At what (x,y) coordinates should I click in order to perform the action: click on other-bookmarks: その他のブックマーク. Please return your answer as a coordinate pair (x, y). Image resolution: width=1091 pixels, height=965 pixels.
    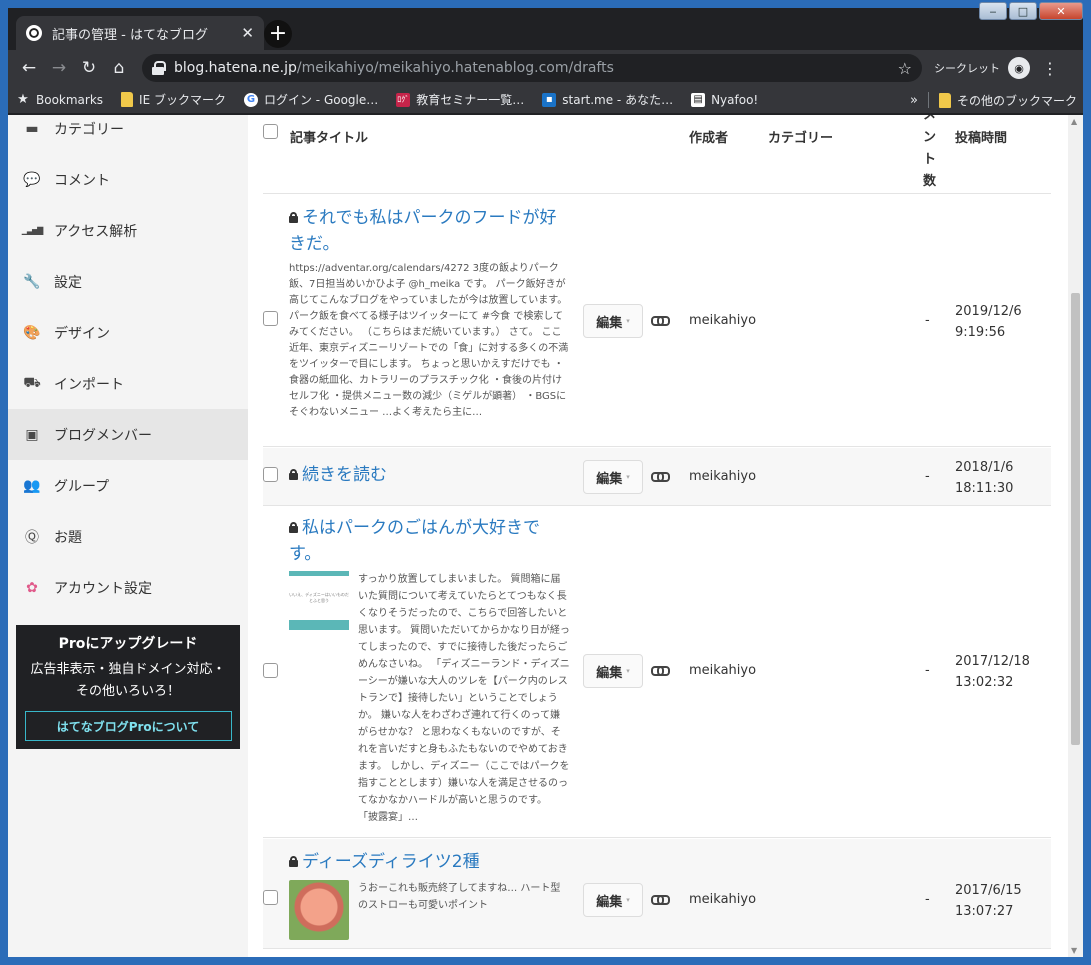
    Looking at the image, I should click on (1007, 100).